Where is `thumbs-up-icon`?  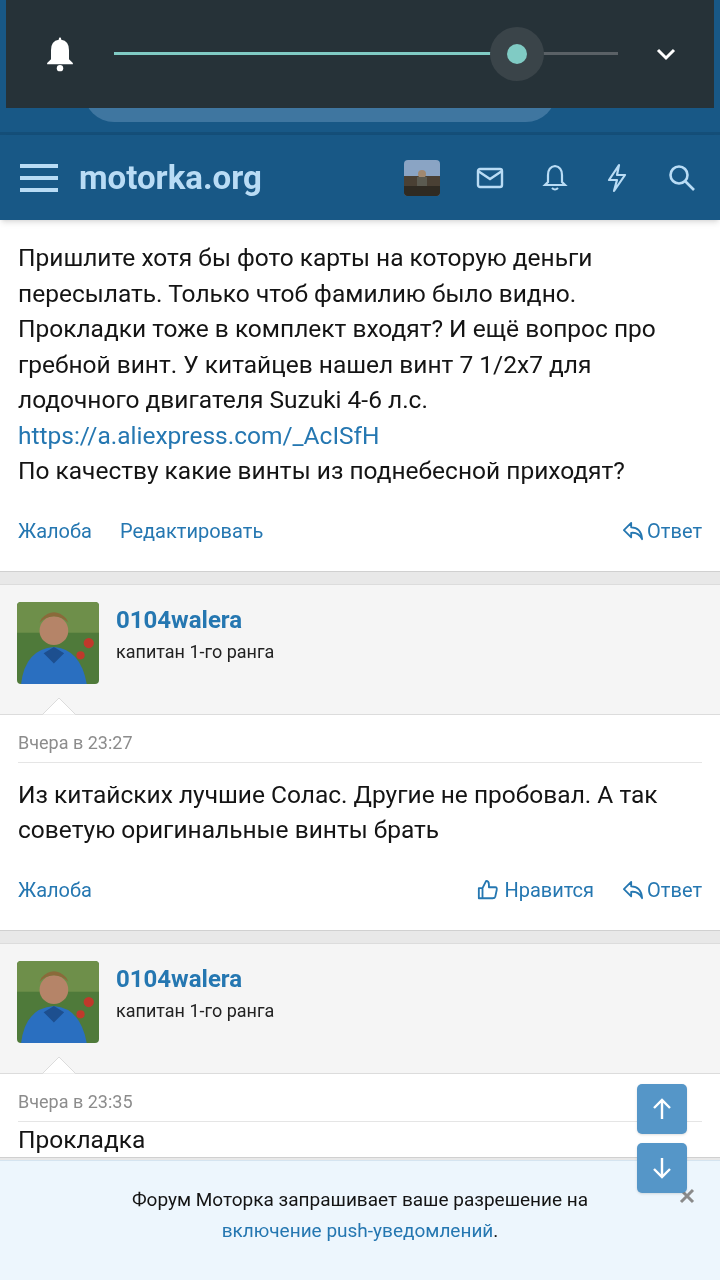
thumbs-up-icon is located at coordinates (488, 889).